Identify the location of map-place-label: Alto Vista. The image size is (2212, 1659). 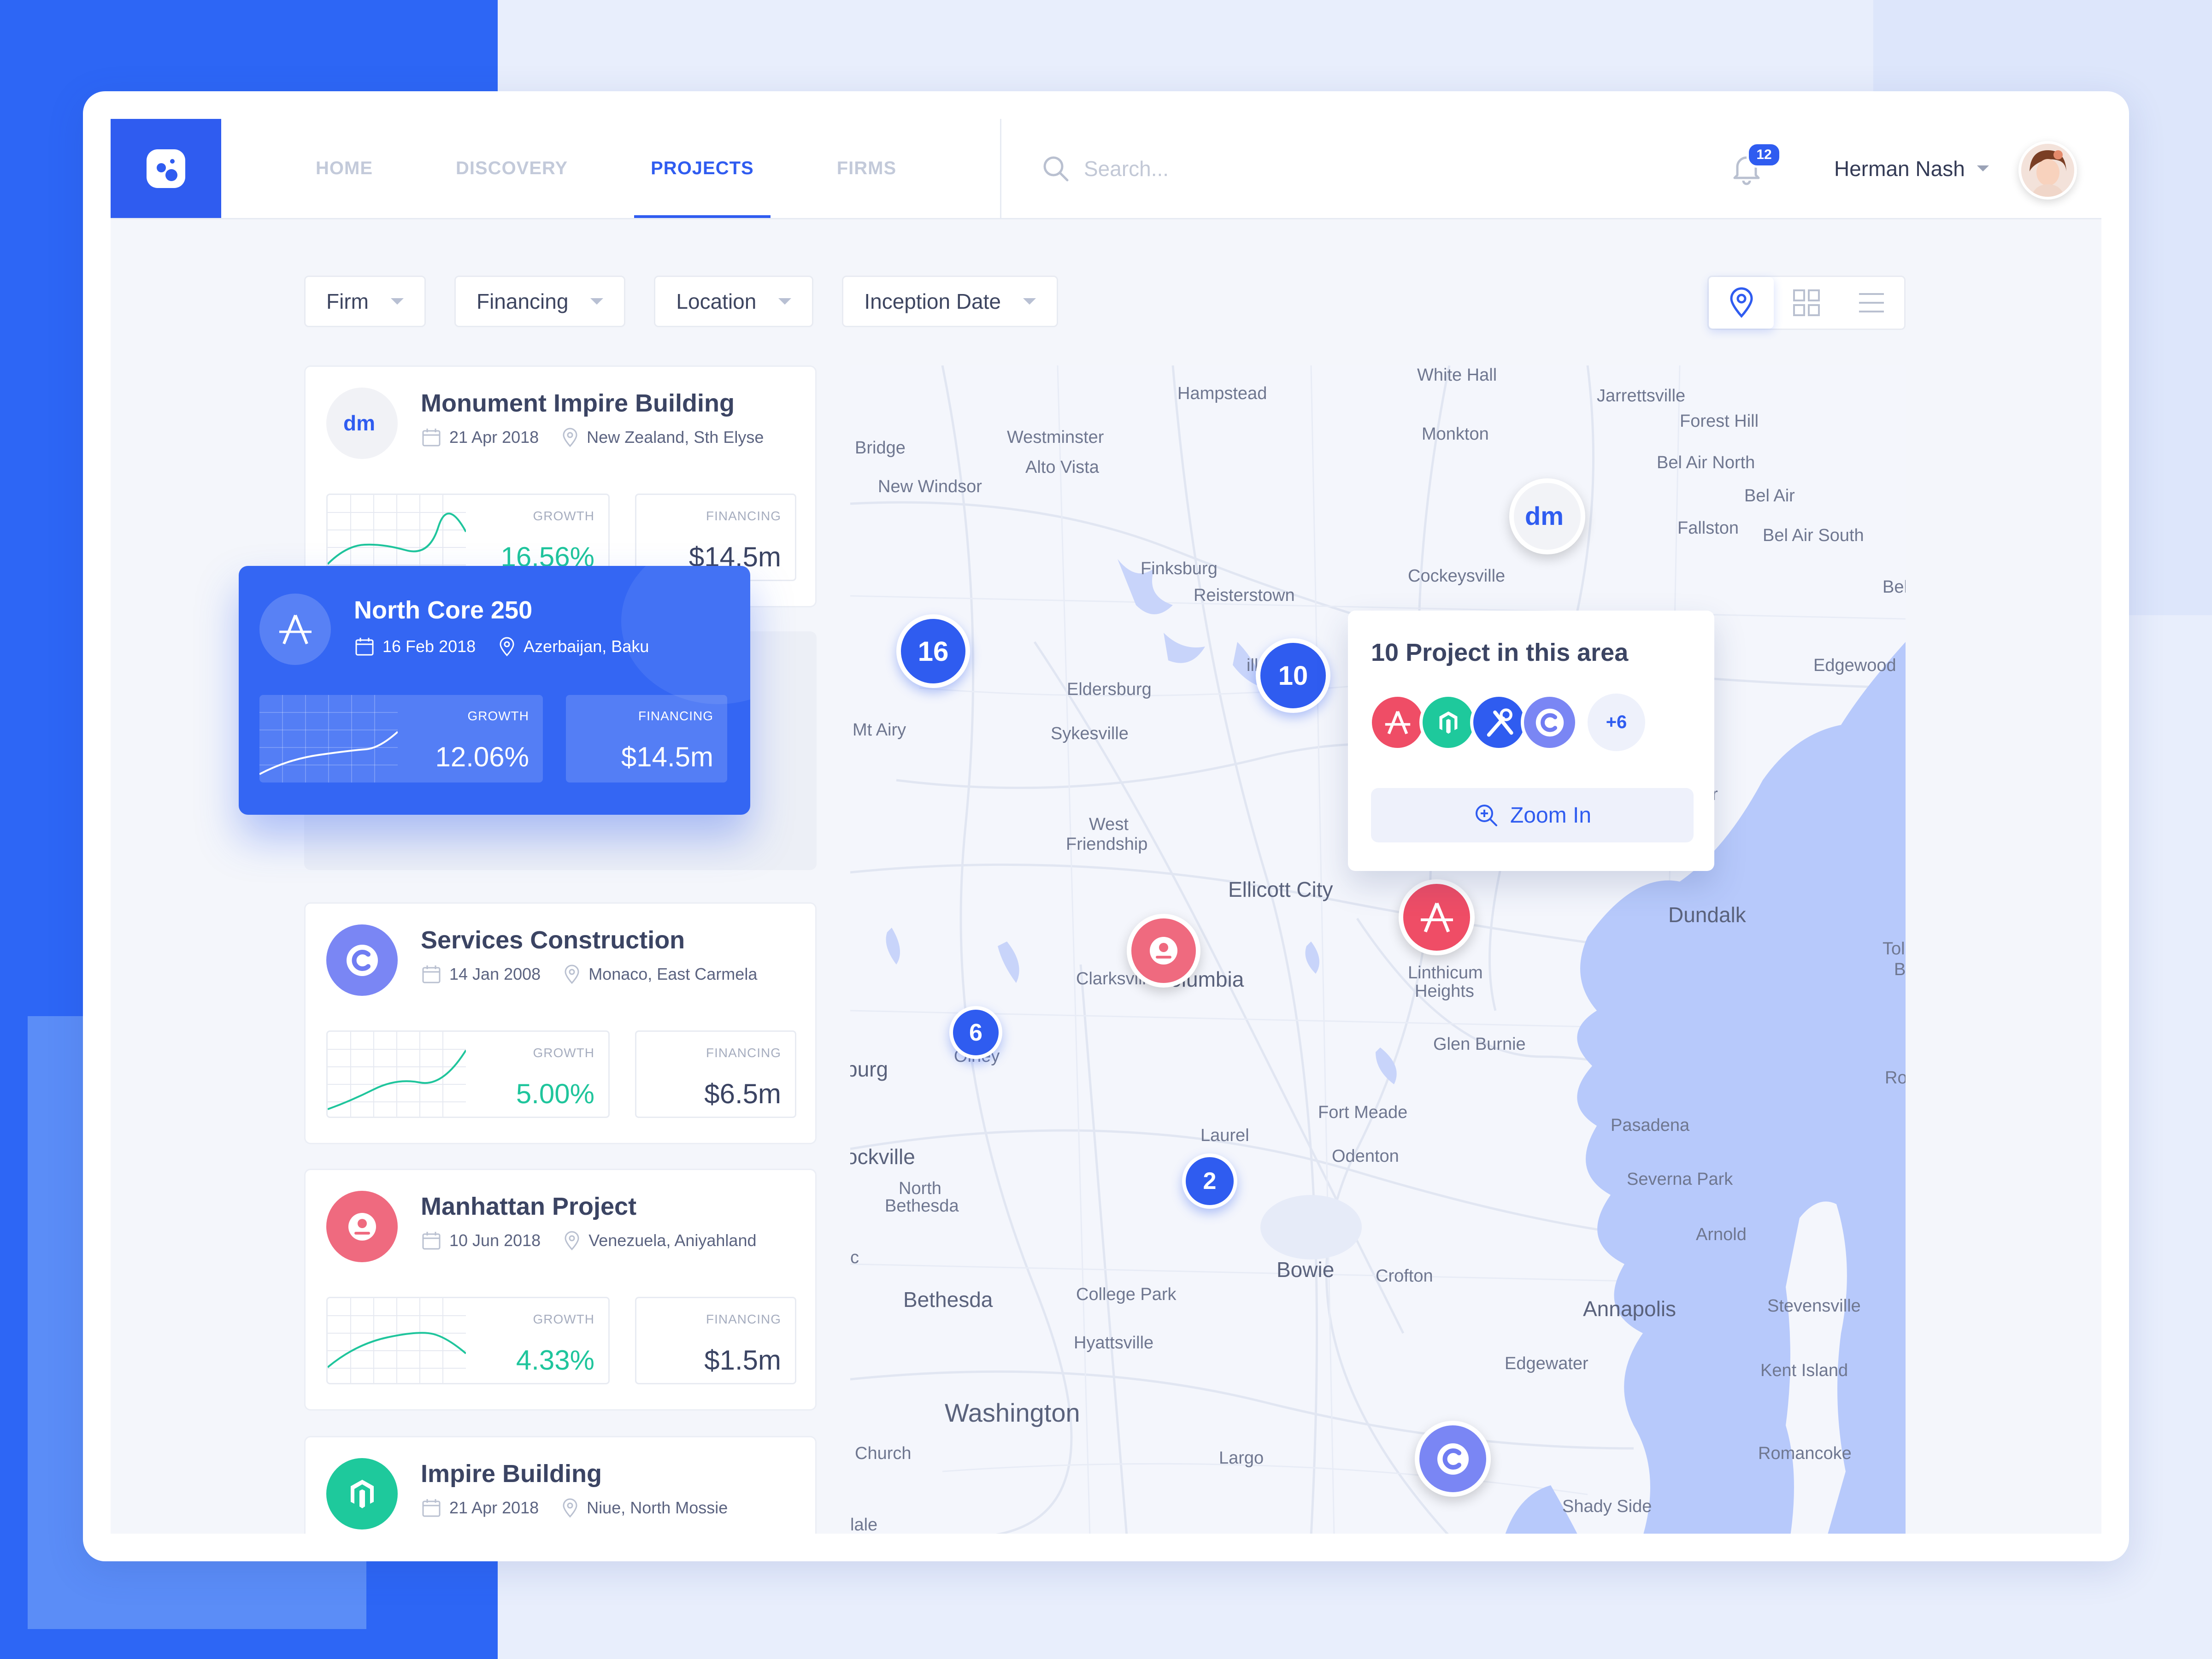
(1062, 467).